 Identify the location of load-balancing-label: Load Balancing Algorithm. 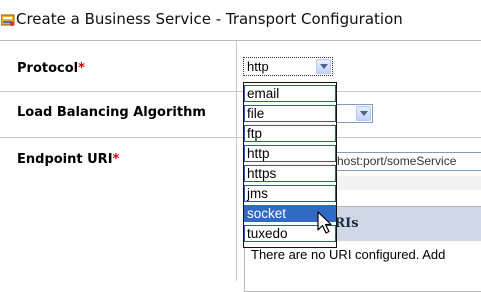
(111, 112).